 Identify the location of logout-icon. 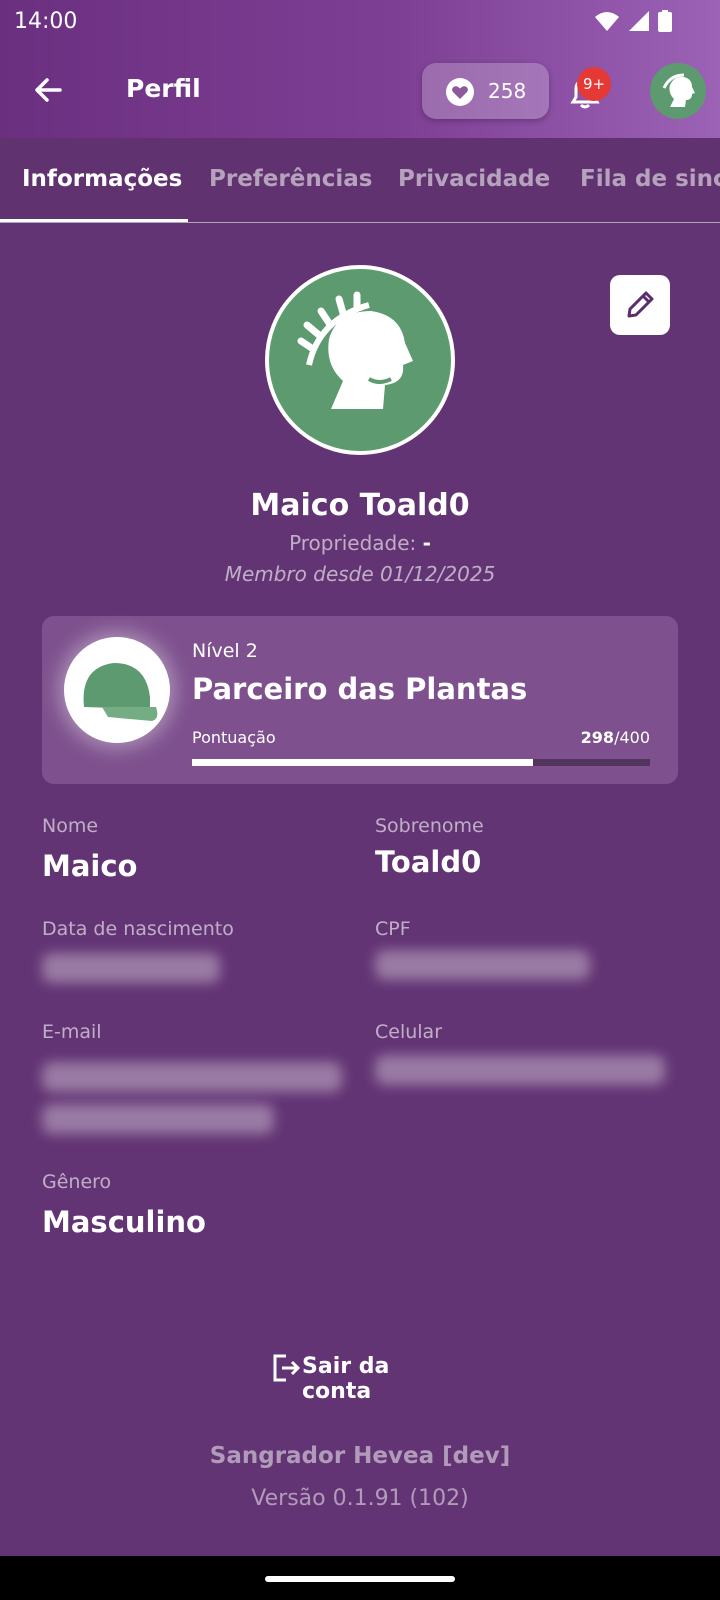
(286, 1368).